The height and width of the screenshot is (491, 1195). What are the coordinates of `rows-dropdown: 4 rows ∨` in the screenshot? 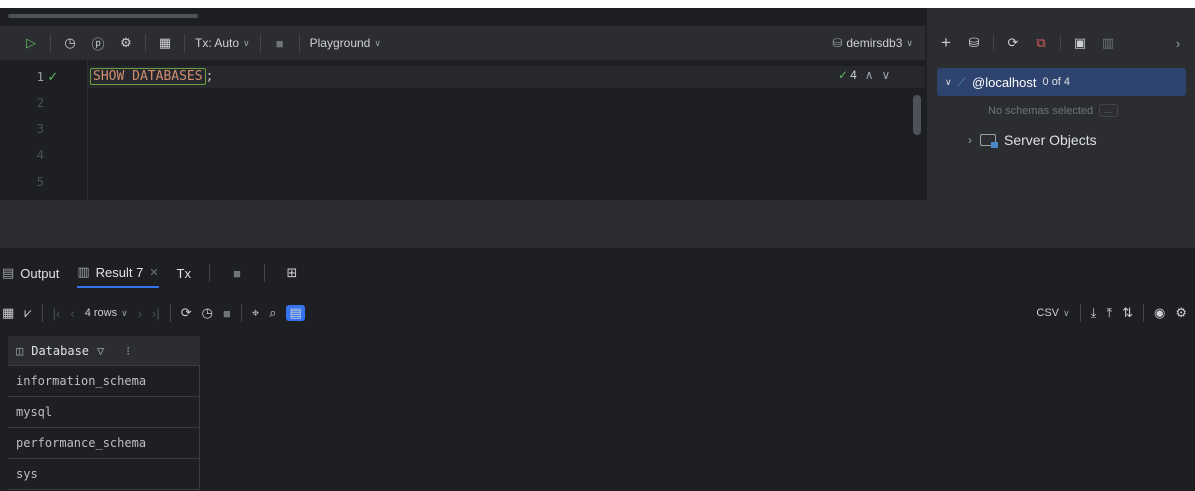 It's located at (106, 313).